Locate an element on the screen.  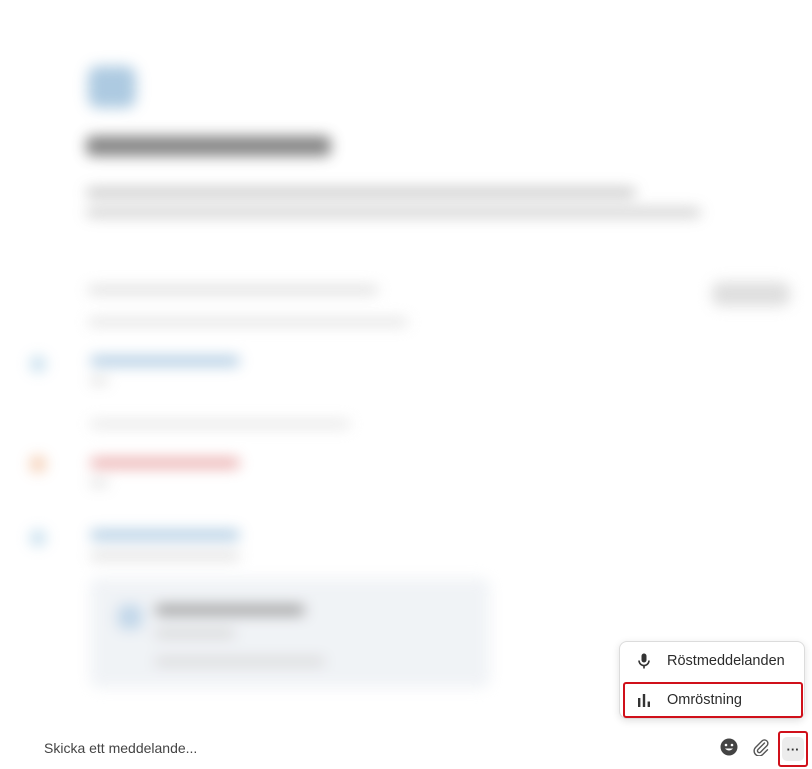
info-row-blurred is located at coordinates (233, 290).